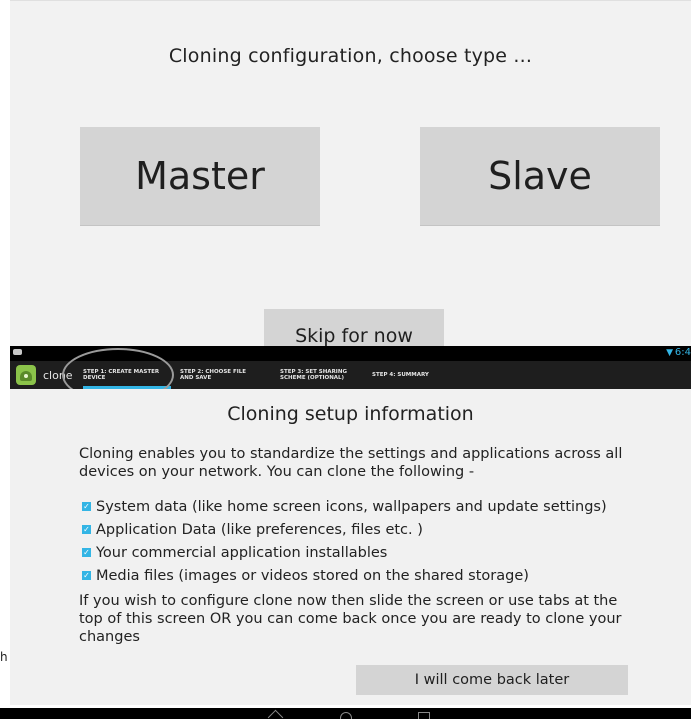 The height and width of the screenshot is (719, 691). I want to click on master-button: Master, so click(200, 176).